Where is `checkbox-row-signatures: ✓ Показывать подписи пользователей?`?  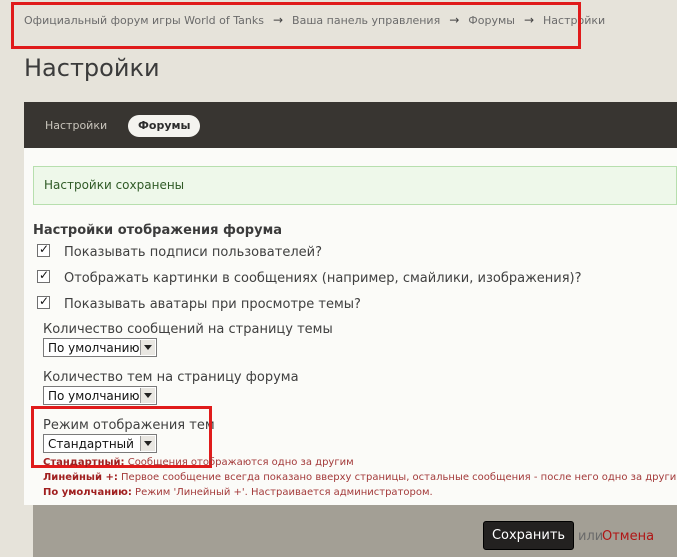 checkbox-row-signatures: ✓ Показывать подписи пользователей? is located at coordinates (179, 251).